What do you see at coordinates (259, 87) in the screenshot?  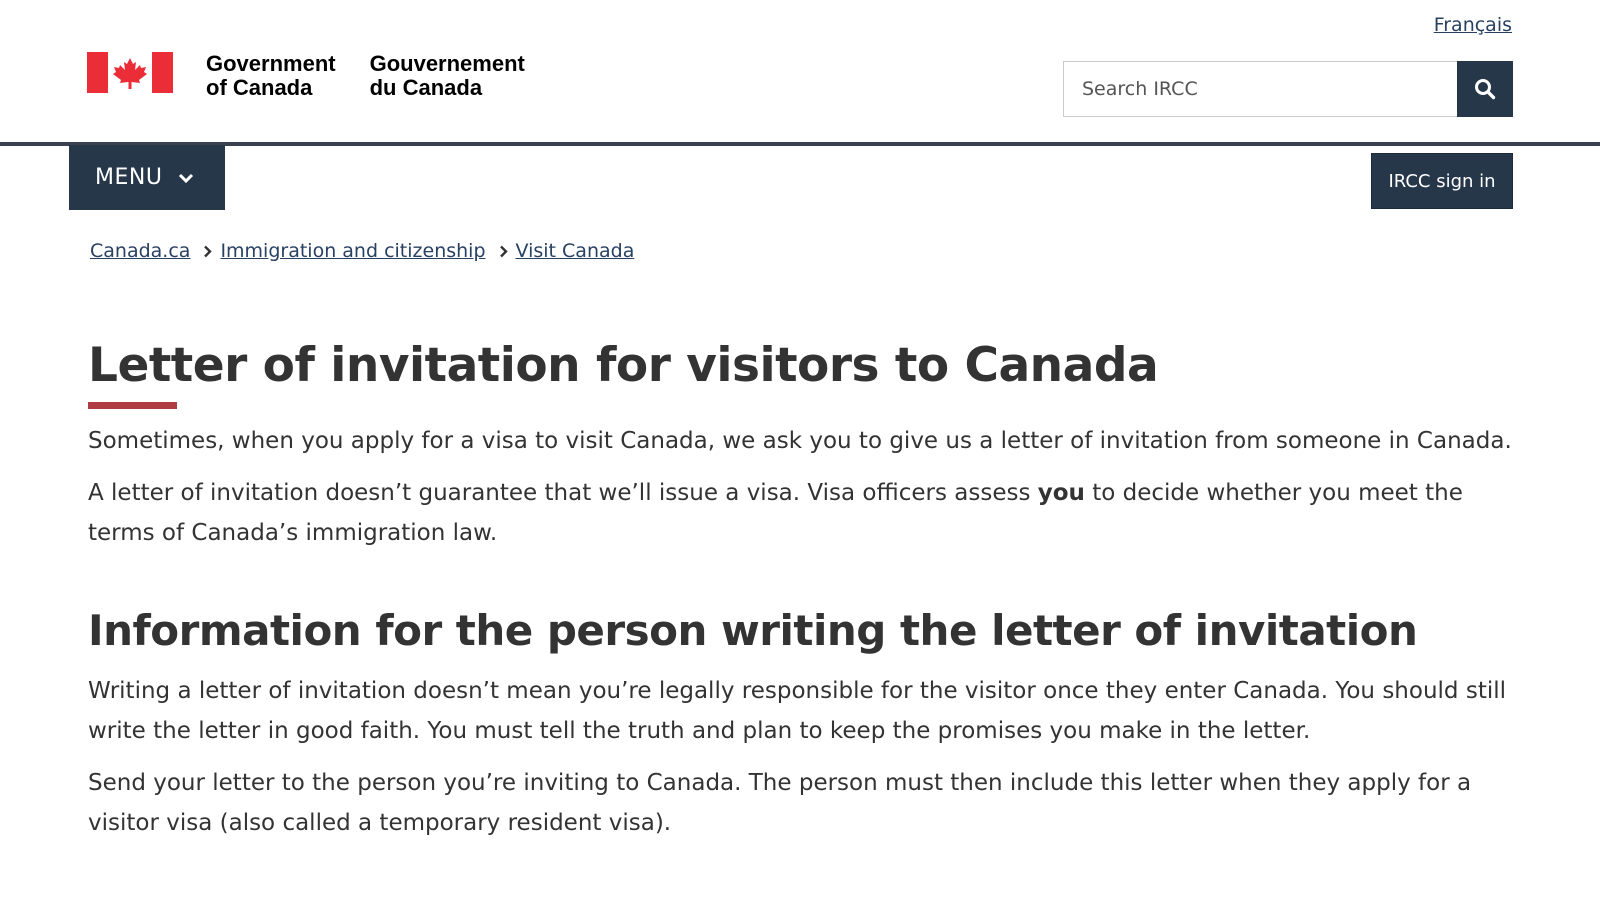 I see `signature-en-line2: of Canada` at bounding box center [259, 87].